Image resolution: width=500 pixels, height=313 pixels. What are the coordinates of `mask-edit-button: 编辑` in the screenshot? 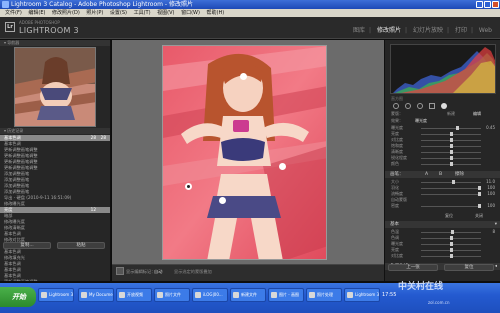 It's located at (477, 114).